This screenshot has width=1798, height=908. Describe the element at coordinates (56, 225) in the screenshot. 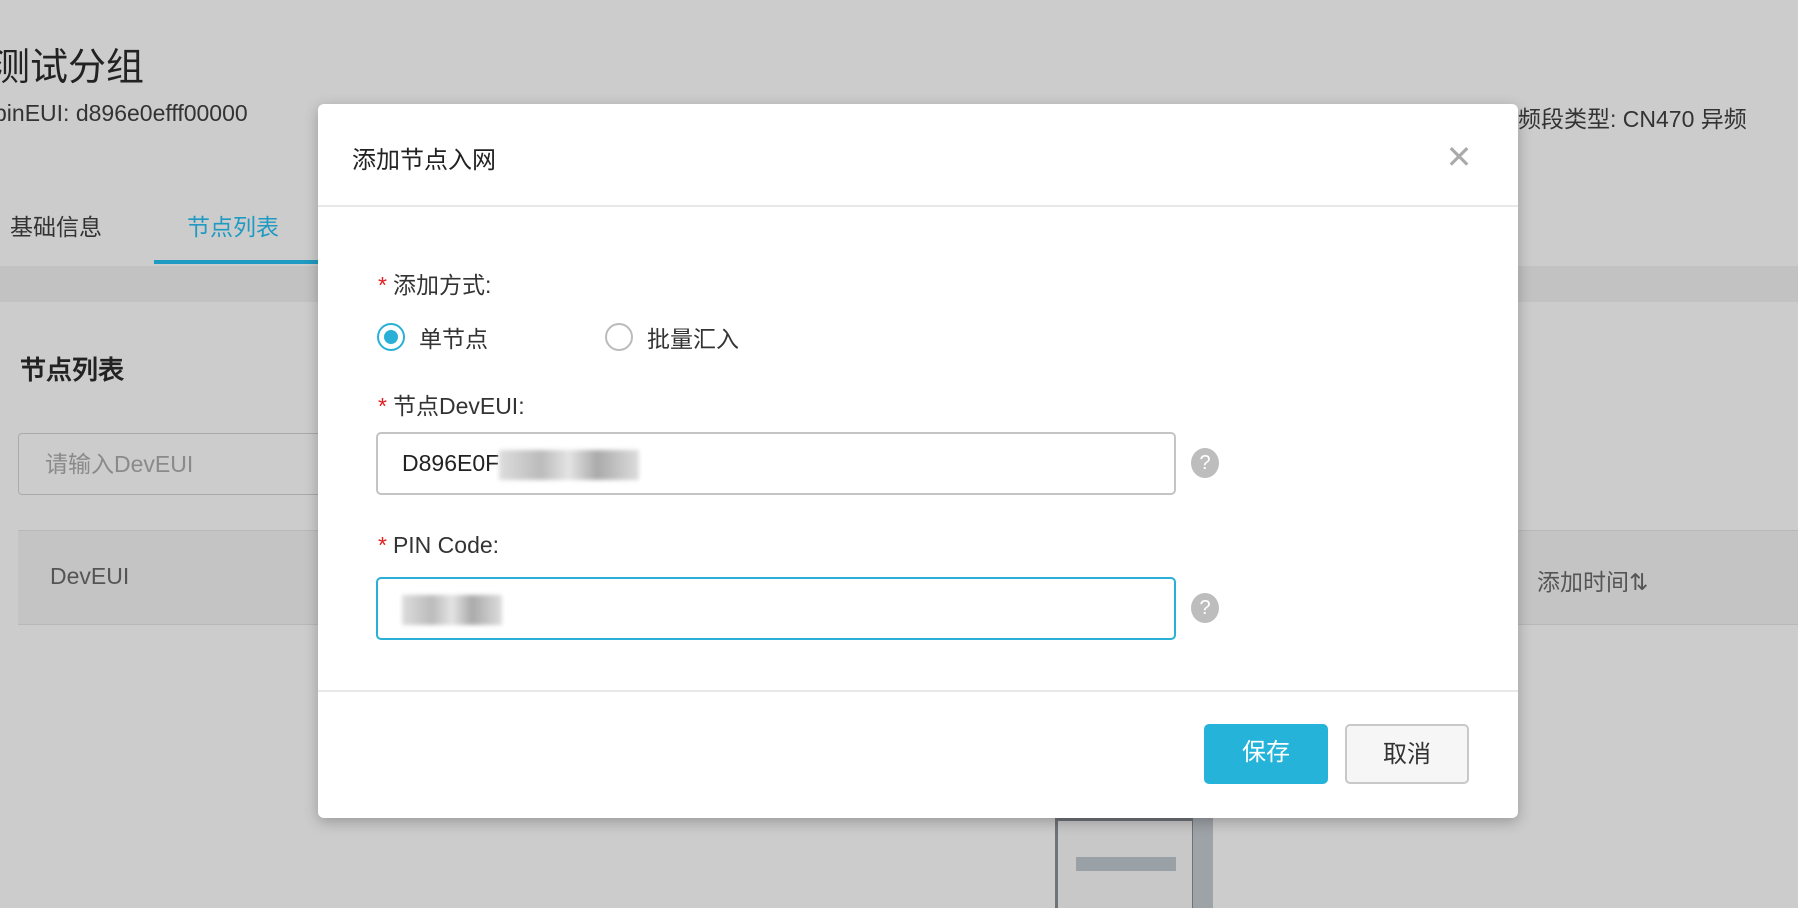

I see `tab-basic-info: 基础信息` at that location.